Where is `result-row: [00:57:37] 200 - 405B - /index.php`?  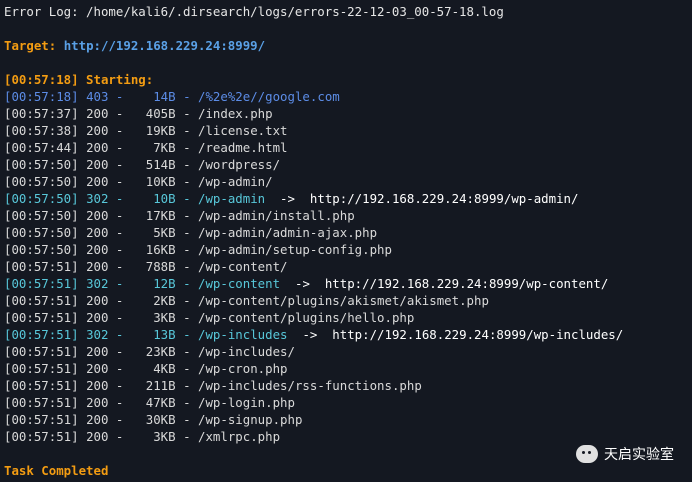
result-row: [00:57:37] 200 - 405B - /index.php is located at coordinates (138, 113).